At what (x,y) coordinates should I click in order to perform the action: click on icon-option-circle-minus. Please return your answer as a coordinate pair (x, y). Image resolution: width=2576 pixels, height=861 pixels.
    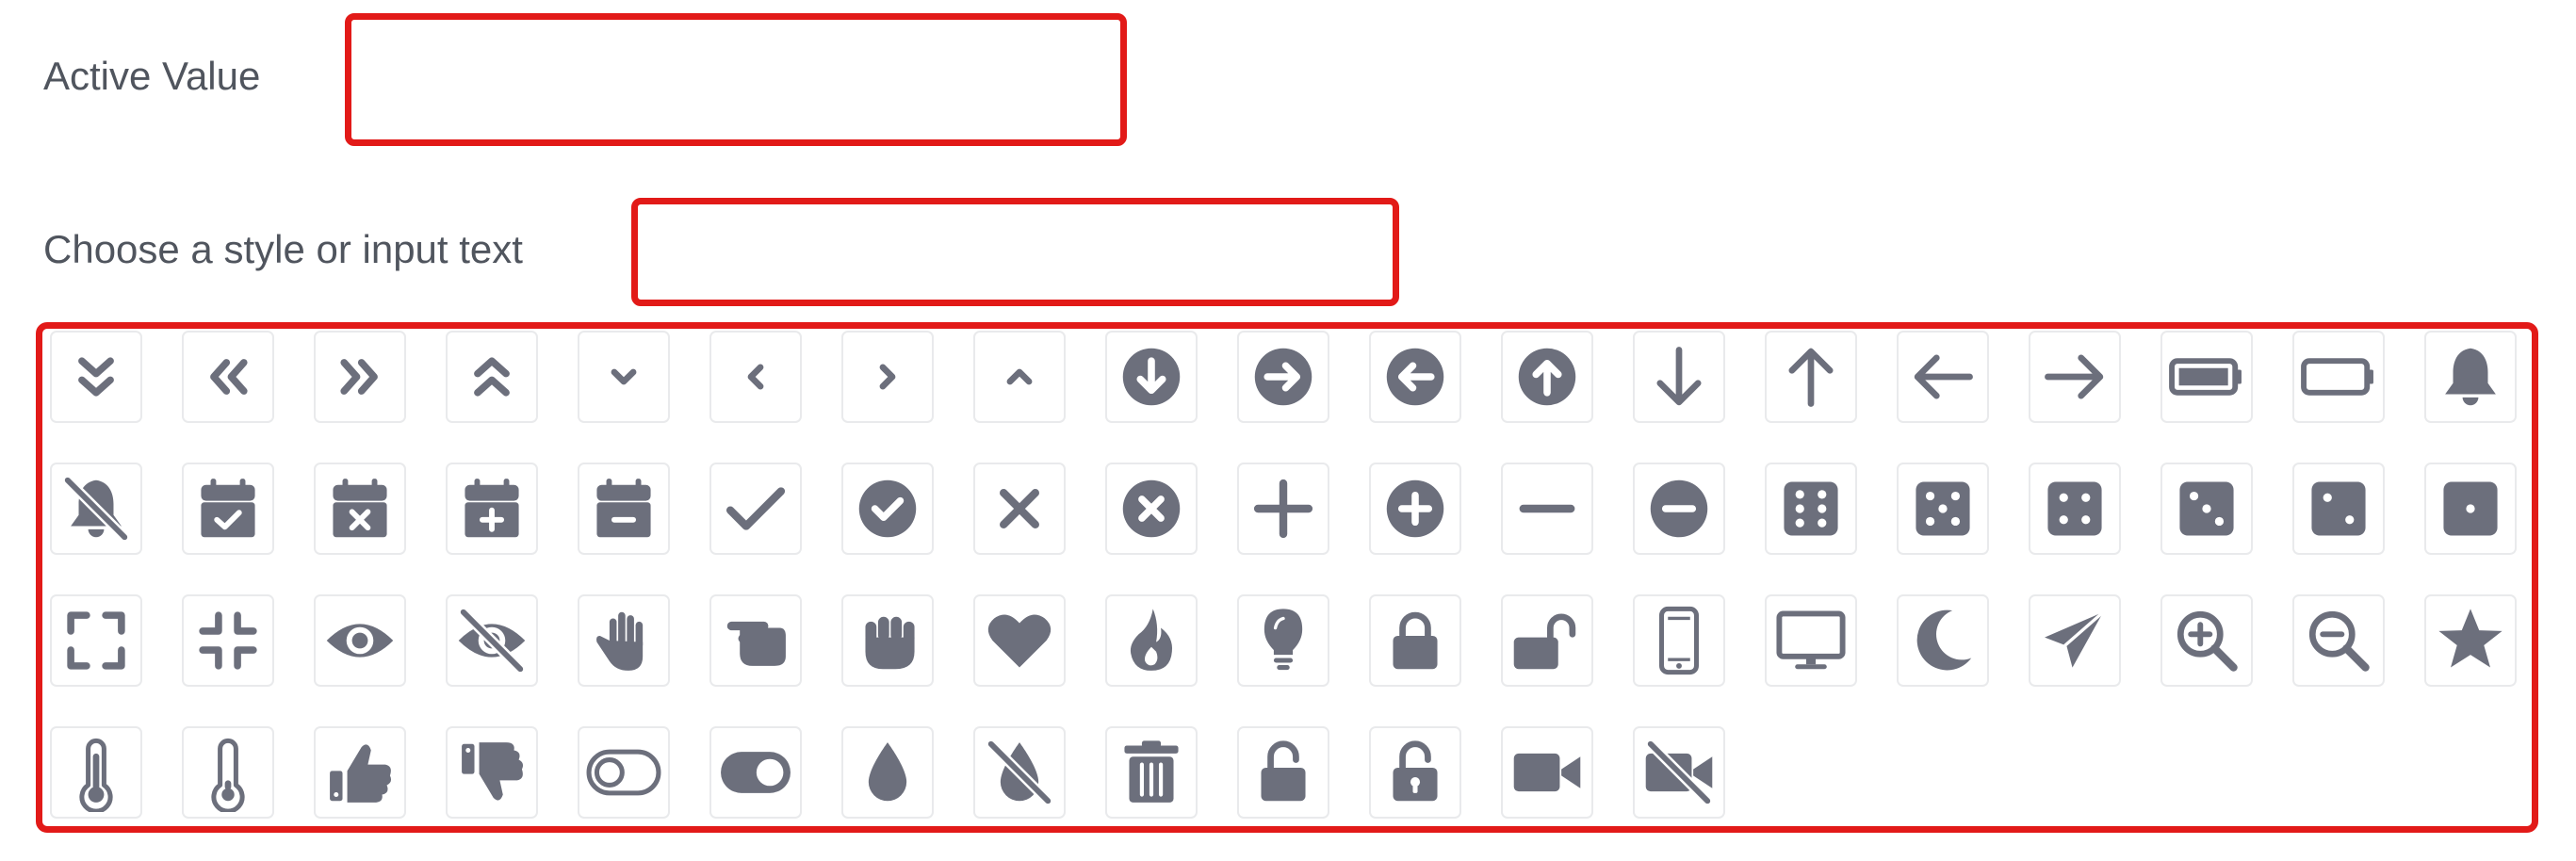
    Looking at the image, I should click on (1679, 509).